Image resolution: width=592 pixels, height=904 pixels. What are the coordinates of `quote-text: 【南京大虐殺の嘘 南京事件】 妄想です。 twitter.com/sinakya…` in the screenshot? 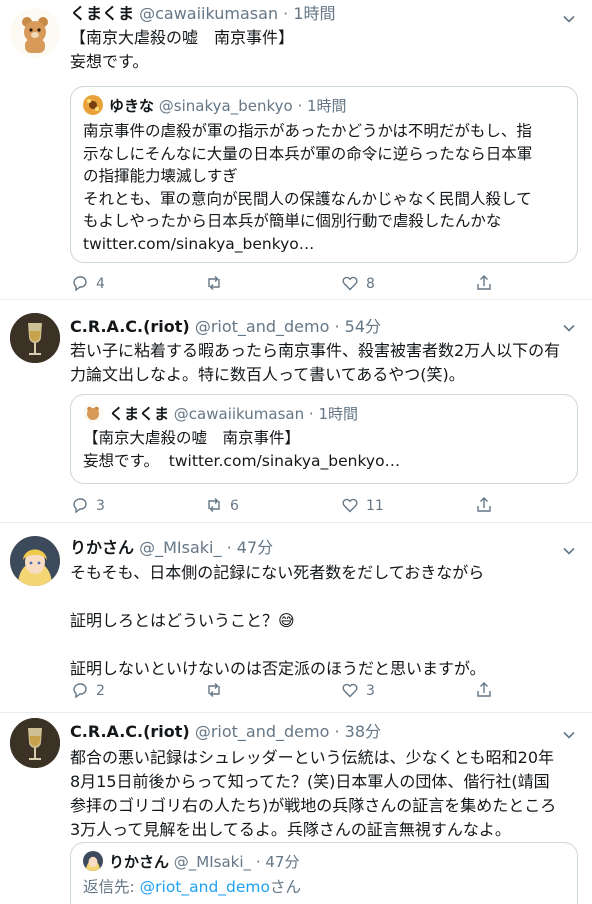 It's located at (242, 449).